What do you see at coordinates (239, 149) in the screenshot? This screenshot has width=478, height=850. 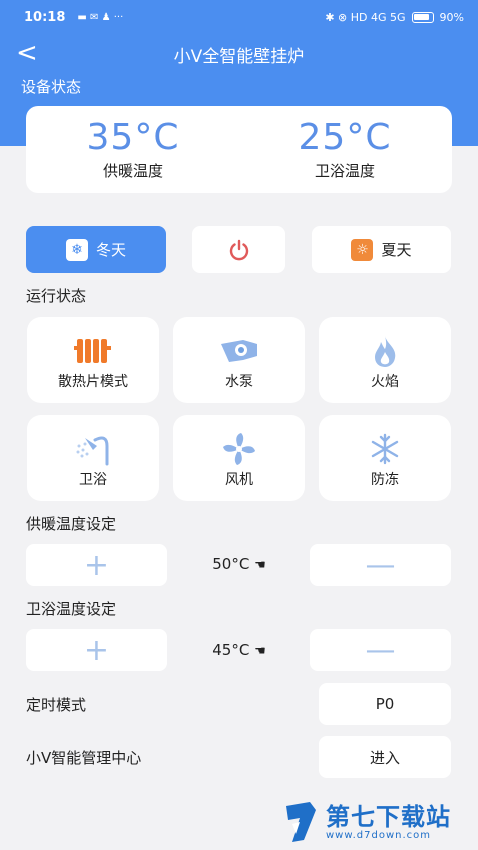 I see `temperature-card: 35°C 供暖温度 25°C 卫浴温度` at bounding box center [239, 149].